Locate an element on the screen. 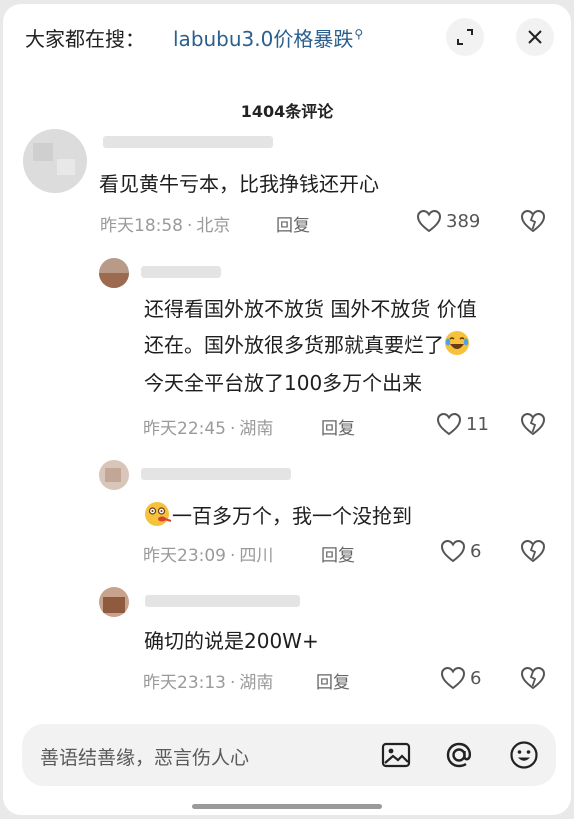 The height and width of the screenshot is (819, 574). comment-input-bar: 善语结善缘，恶言伤人心 is located at coordinates (289, 755).